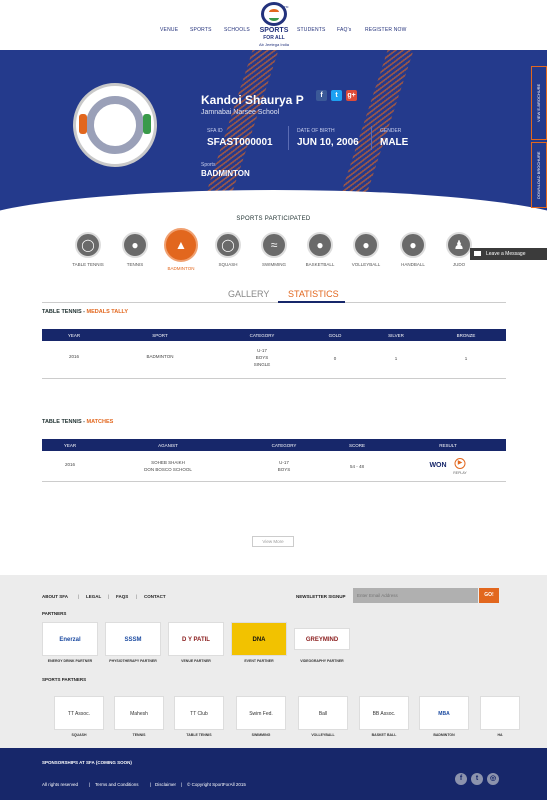 The height and width of the screenshot is (800, 547). What do you see at coordinates (274, 44) in the screenshot?
I see `logo-tagline: Ab Jeetega India` at bounding box center [274, 44].